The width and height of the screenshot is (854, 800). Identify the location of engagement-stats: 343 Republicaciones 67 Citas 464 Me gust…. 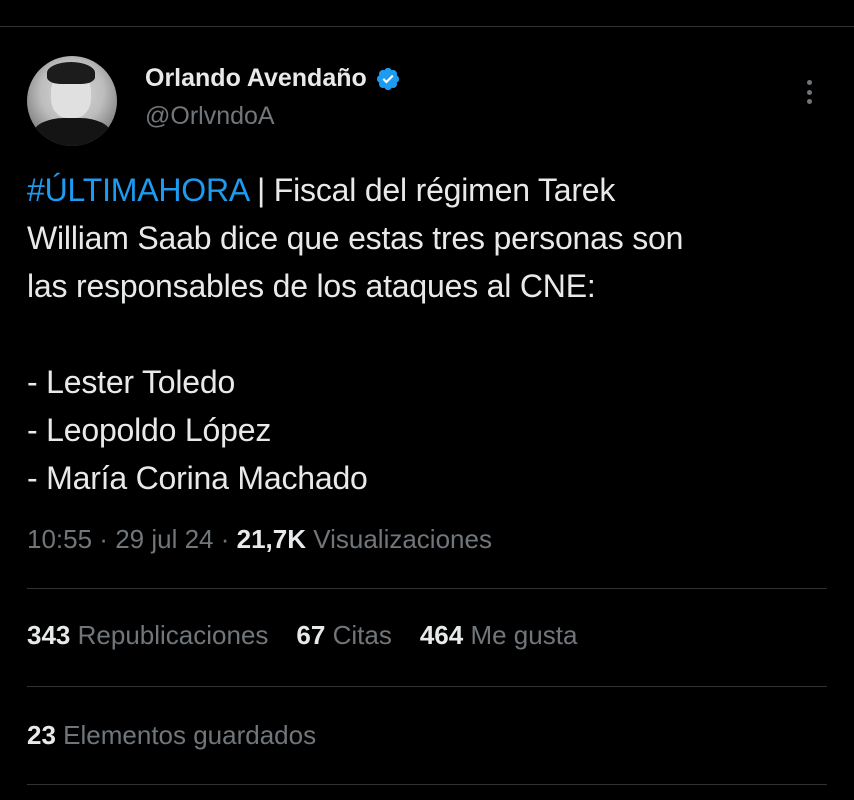
(302, 635).